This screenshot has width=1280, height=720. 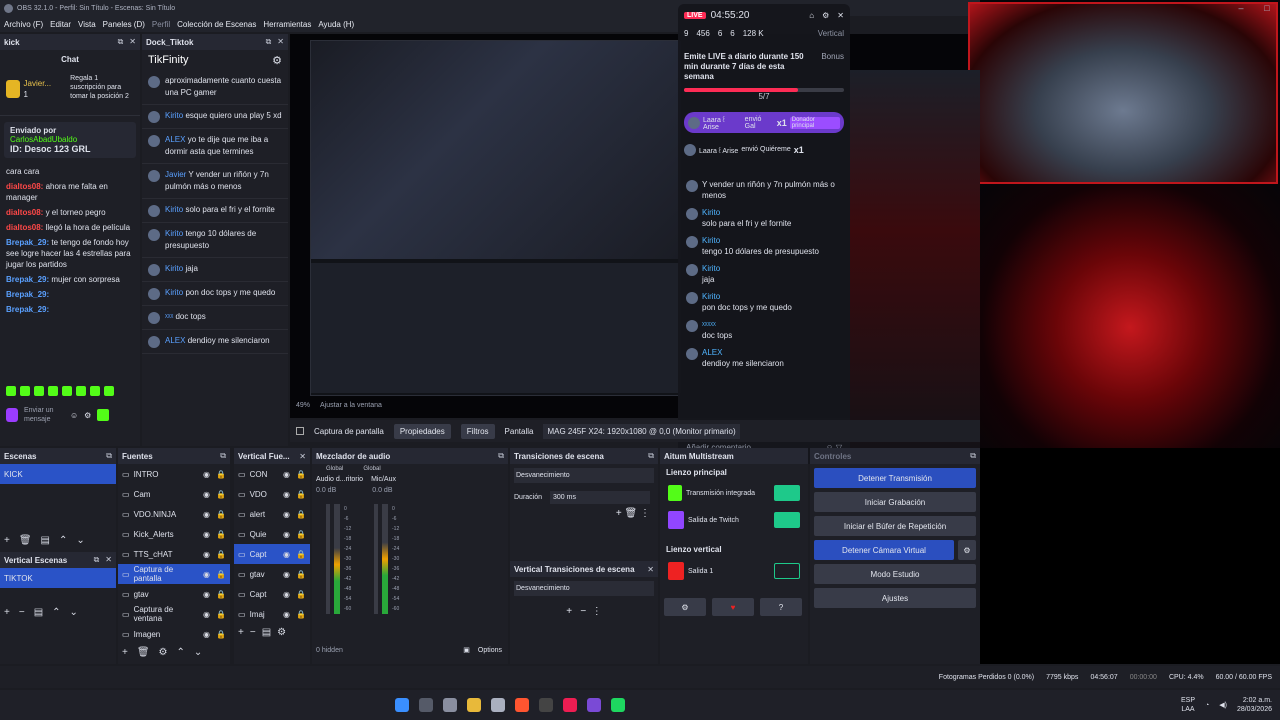 I want to click on smile-icon: ☺, so click(x=74, y=415).